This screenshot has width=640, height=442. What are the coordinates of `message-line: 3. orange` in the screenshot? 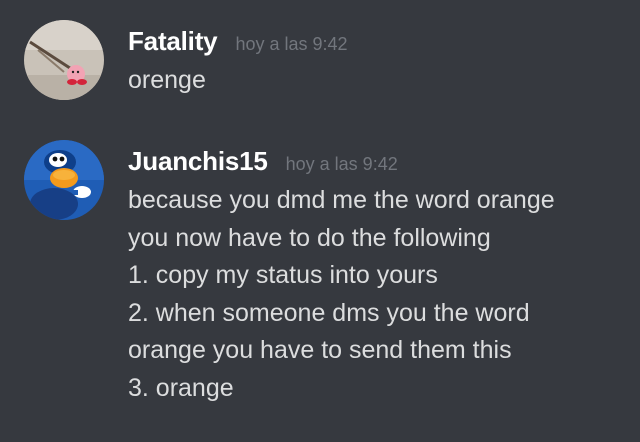 It's located at (181, 387).